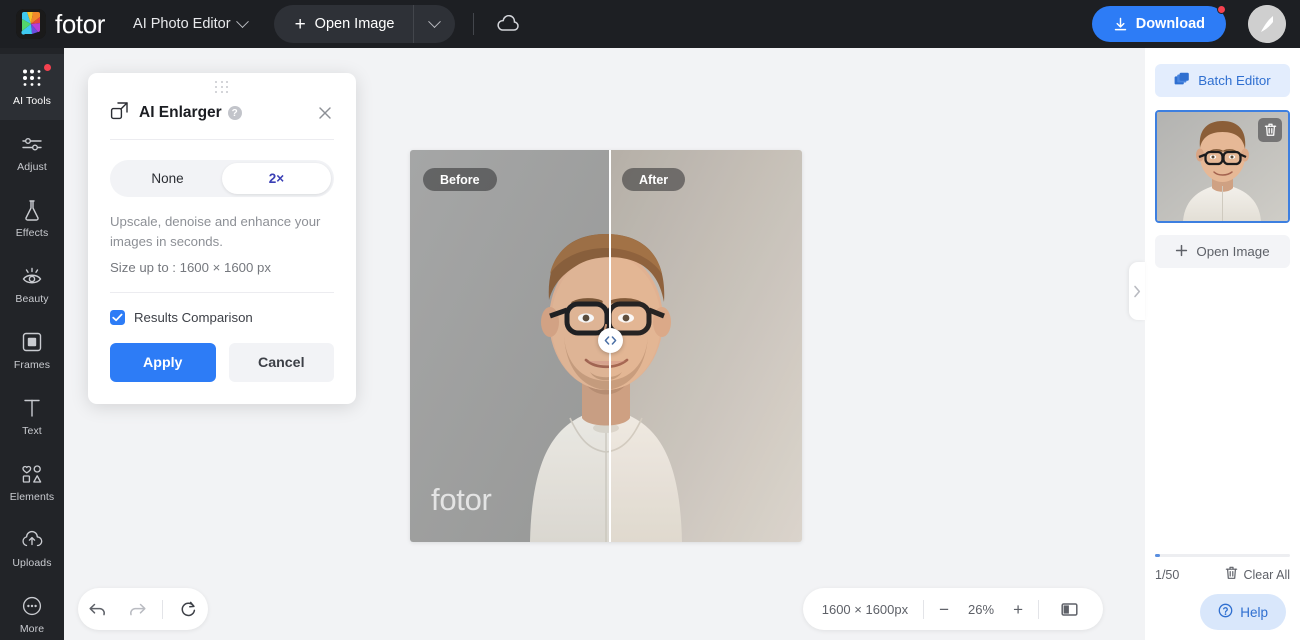  What do you see at coordinates (1170, 24) in the screenshot?
I see `download-label: Download` at bounding box center [1170, 24].